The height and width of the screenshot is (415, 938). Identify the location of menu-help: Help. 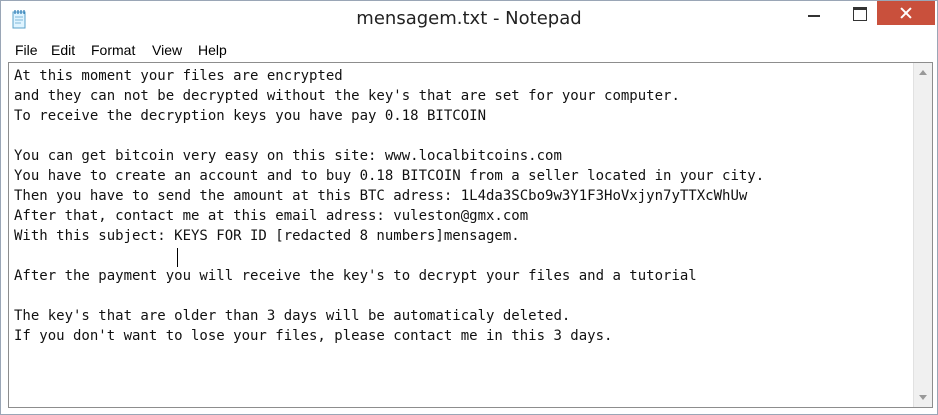
(212, 50).